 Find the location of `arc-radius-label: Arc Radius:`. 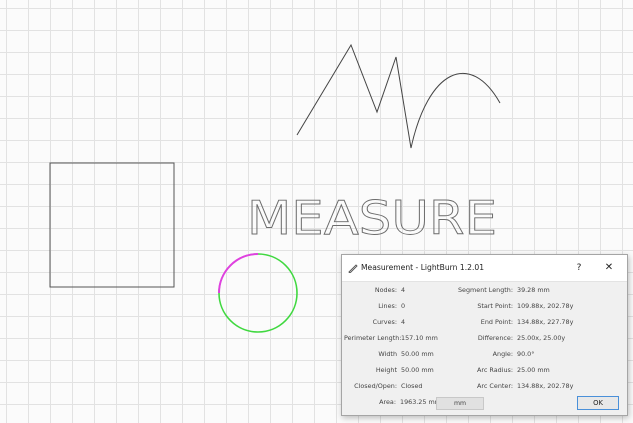

arc-radius-label: Arc Radius: is located at coordinates (495, 370).